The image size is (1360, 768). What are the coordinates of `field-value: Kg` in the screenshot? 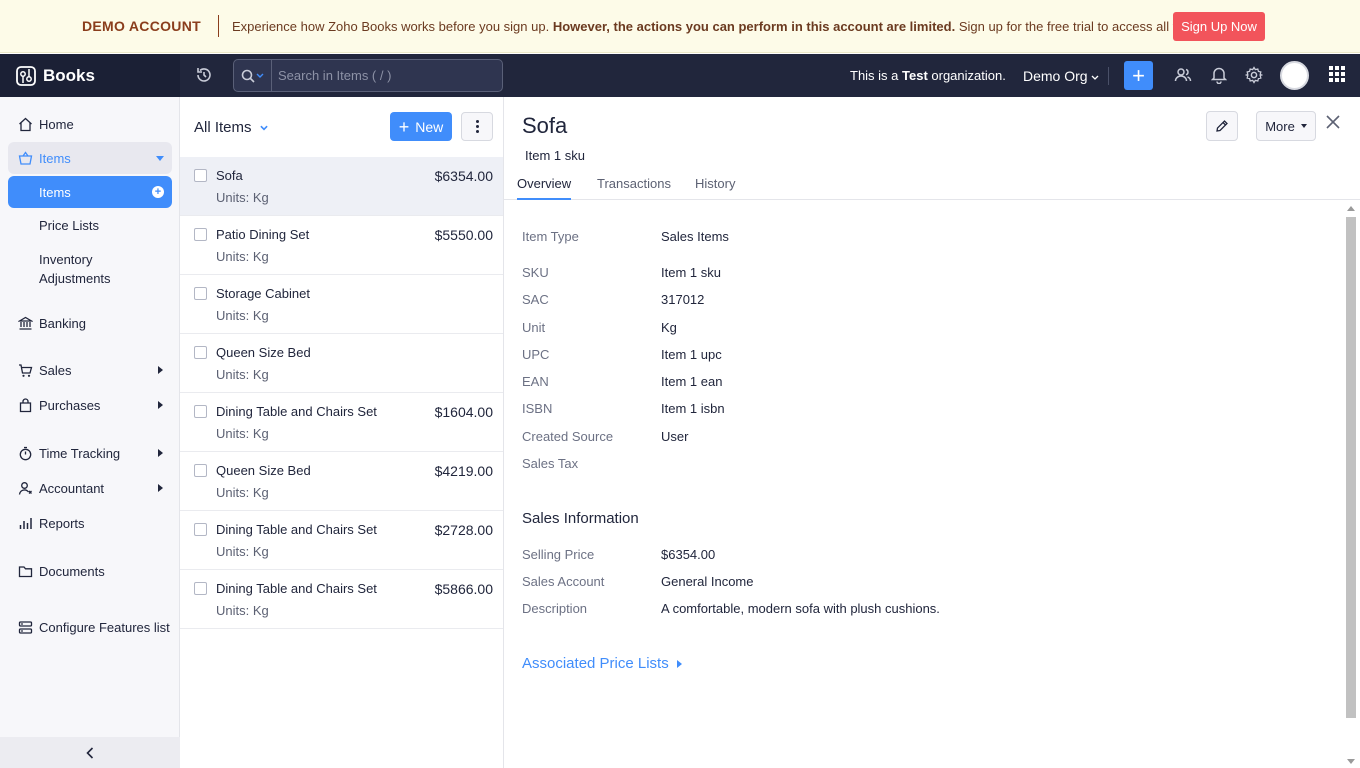 It's located at (669, 327).